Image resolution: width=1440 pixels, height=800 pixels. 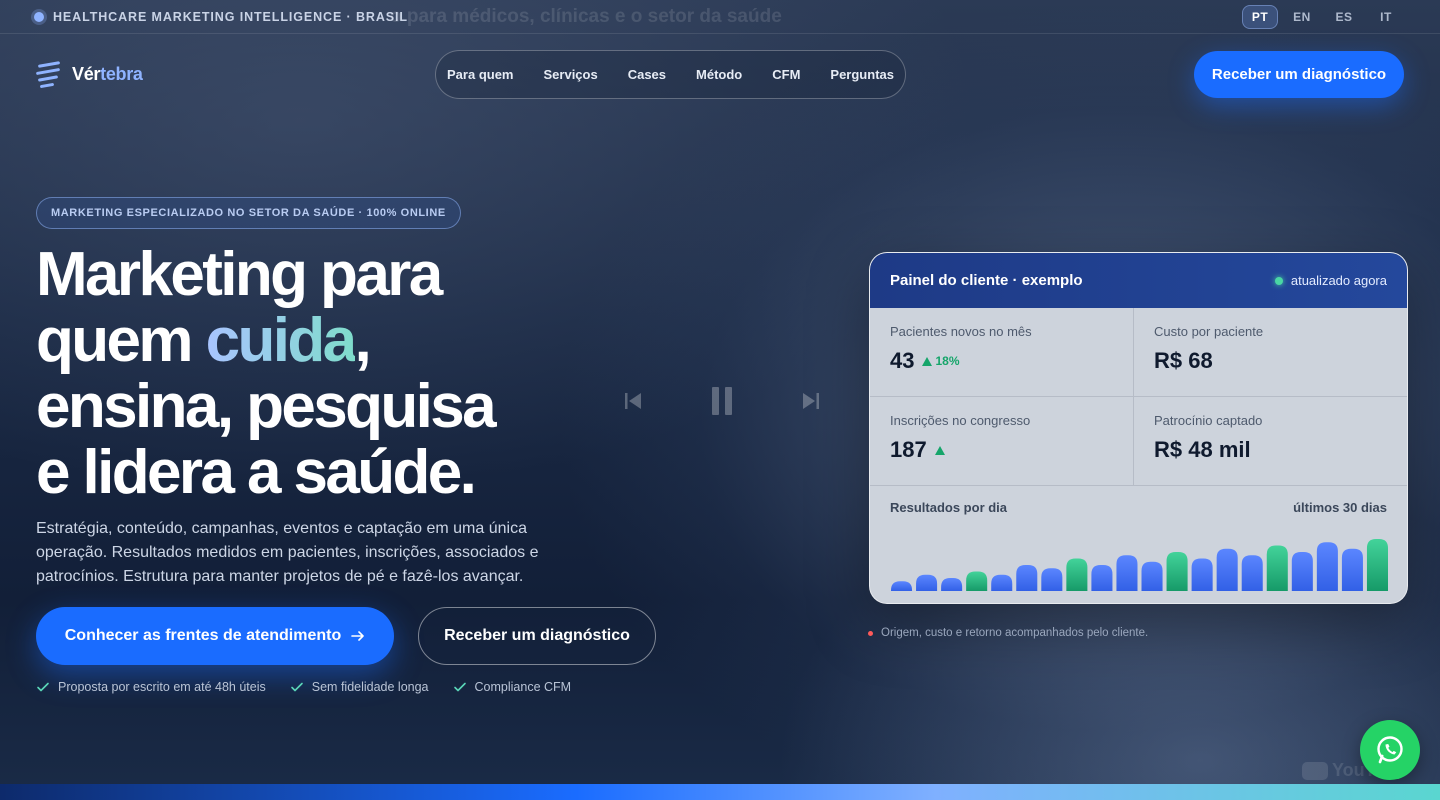 What do you see at coordinates (1302, 17) in the screenshot?
I see `lang-en: EN` at bounding box center [1302, 17].